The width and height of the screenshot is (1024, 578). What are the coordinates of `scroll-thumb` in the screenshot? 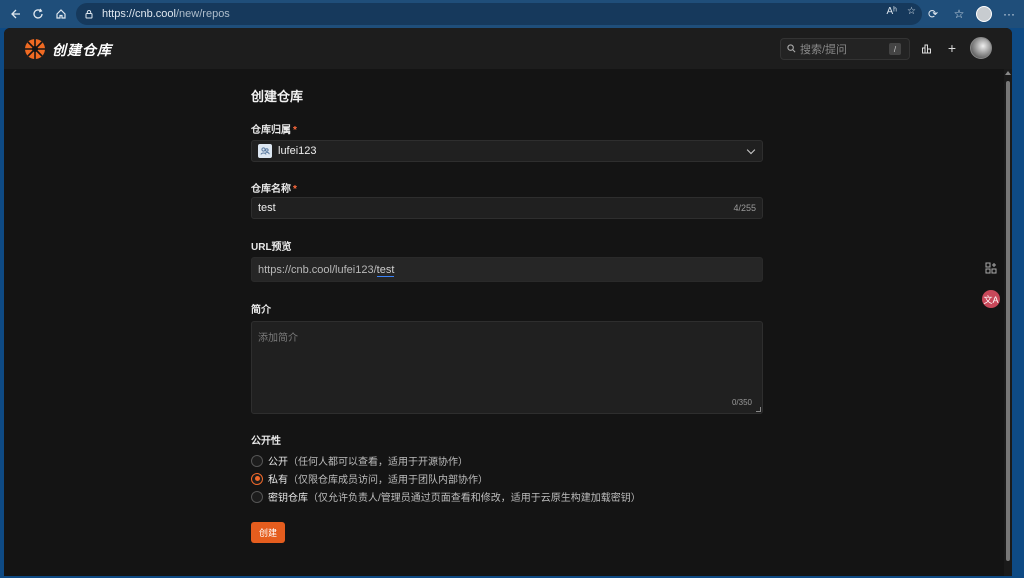 It's located at (1008, 321).